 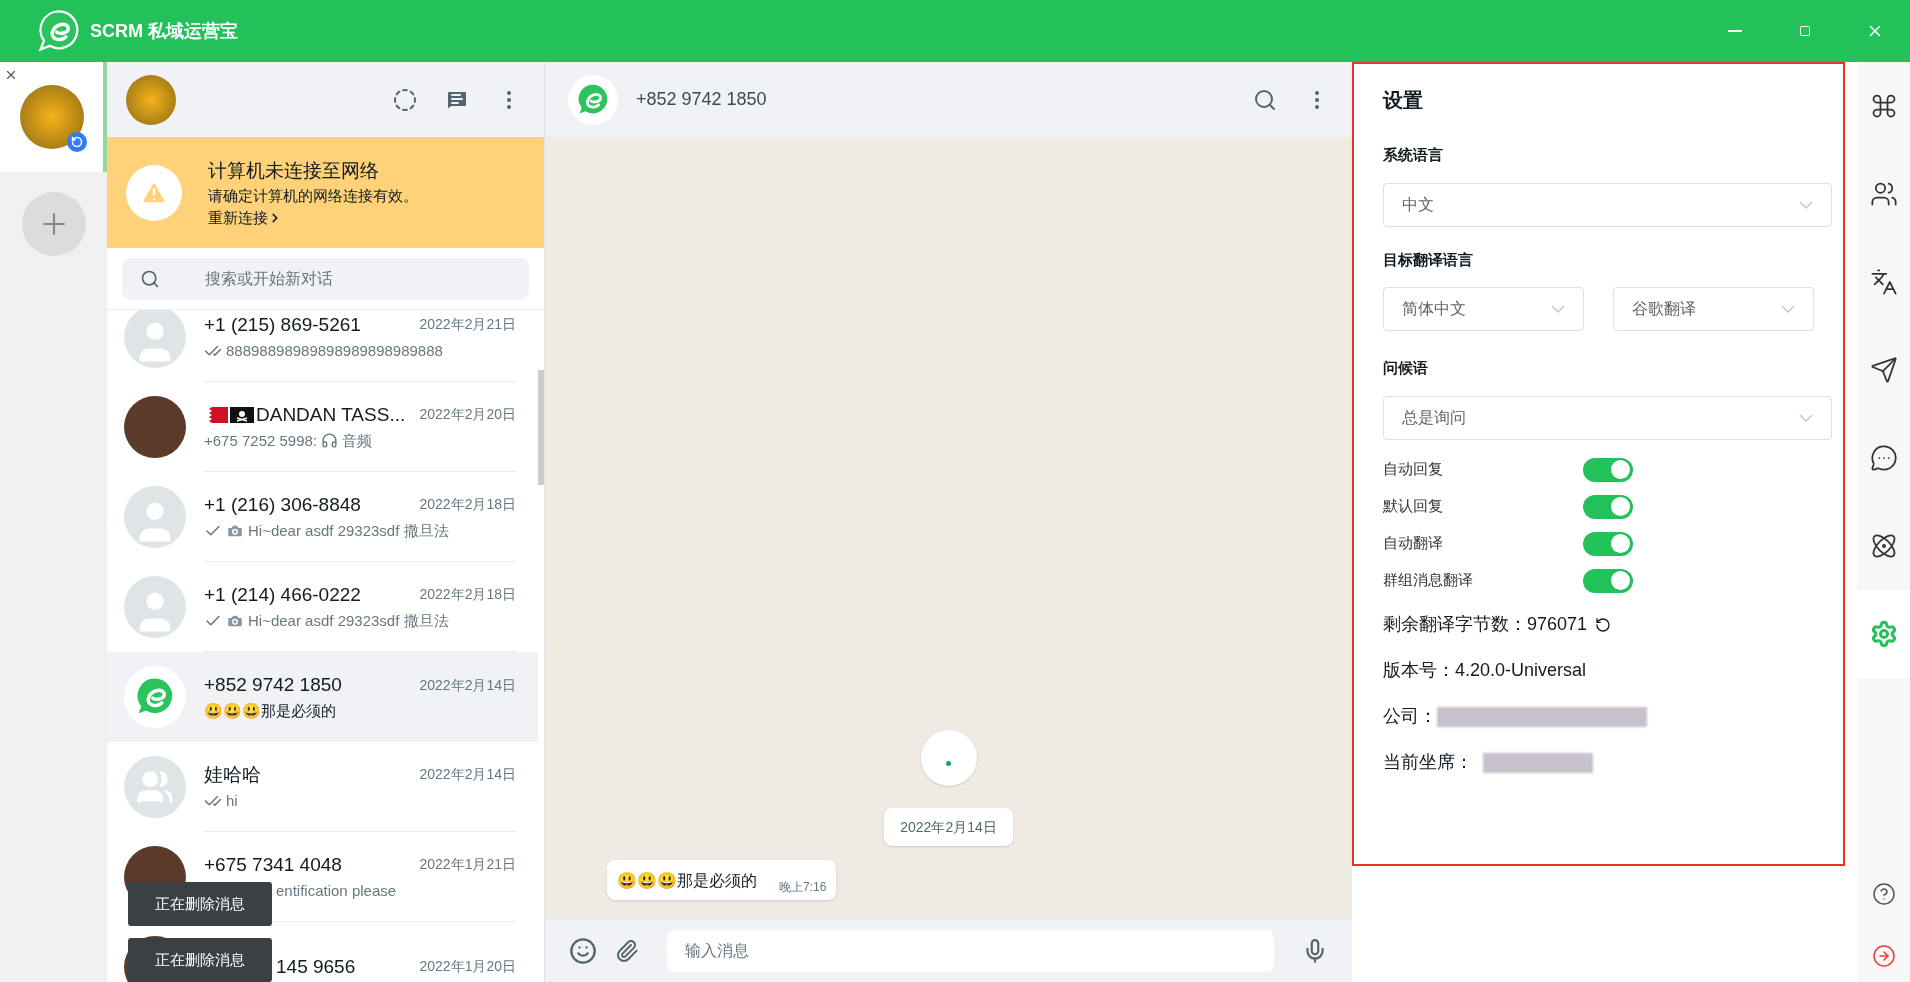 What do you see at coordinates (1805, 31) in the screenshot?
I see `maximize-icon` at bounding box center [1805, 31].